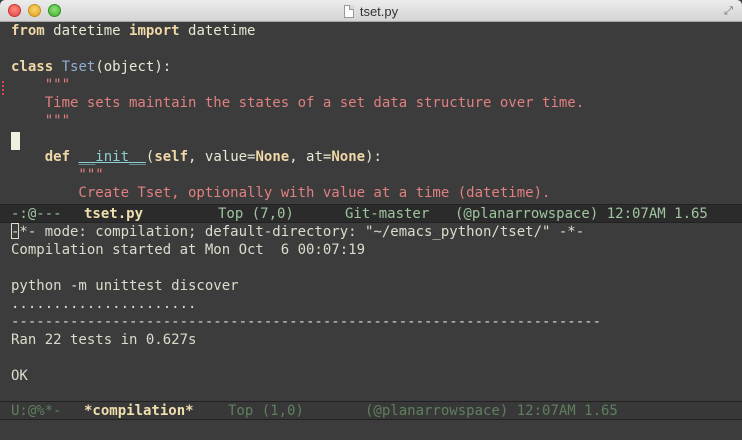 This screenshot has width=742, height=440. Describe the element at coordinates (19, 376) in the screenshot. I see `compilation-line-9: OK` at that location.